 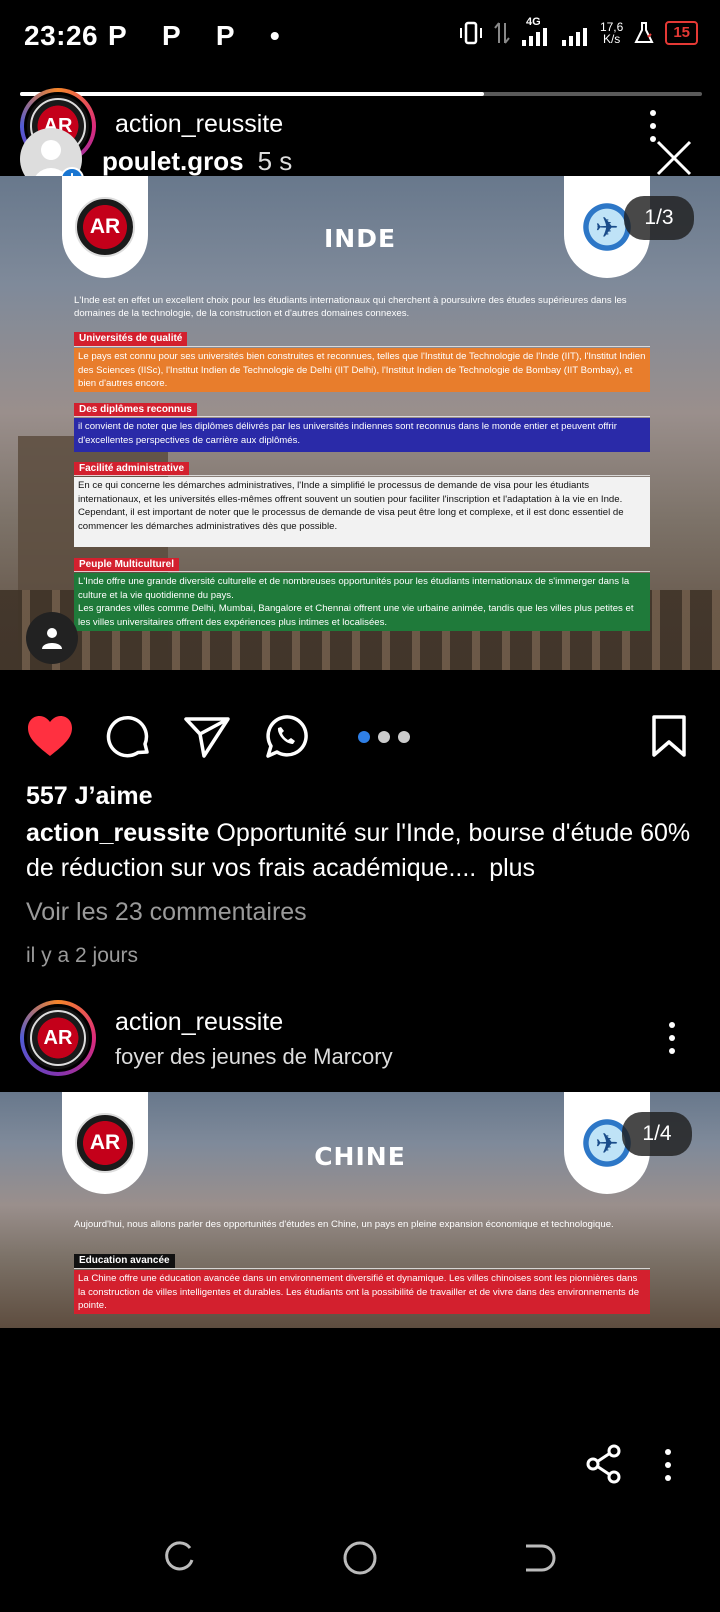 I want to click on back-icon, so click(x=538, y=1558).